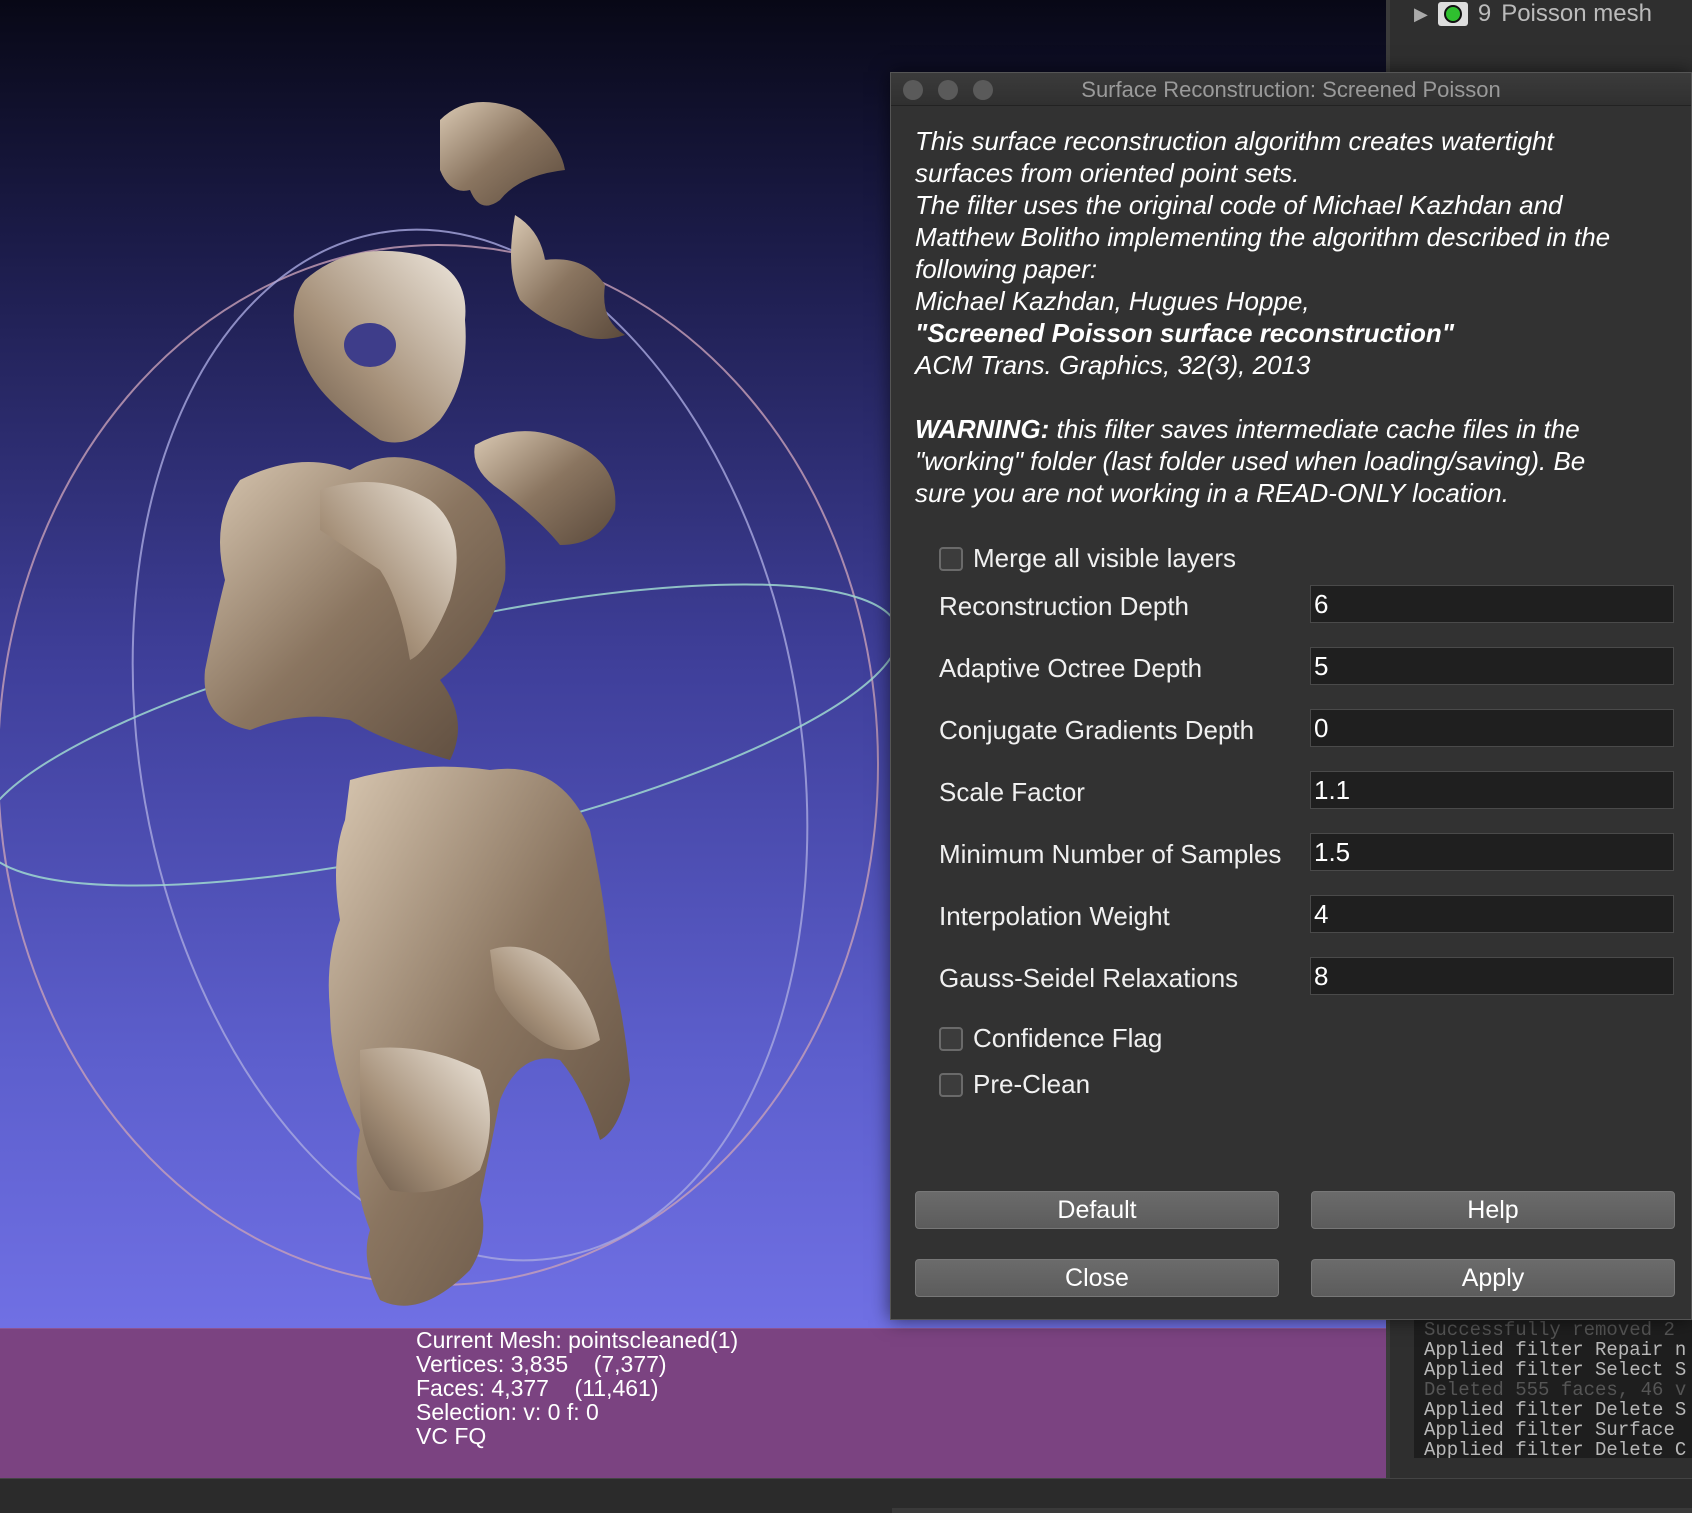  I want to click on log-line: Applied filter Select S, so click(1555, 1370).